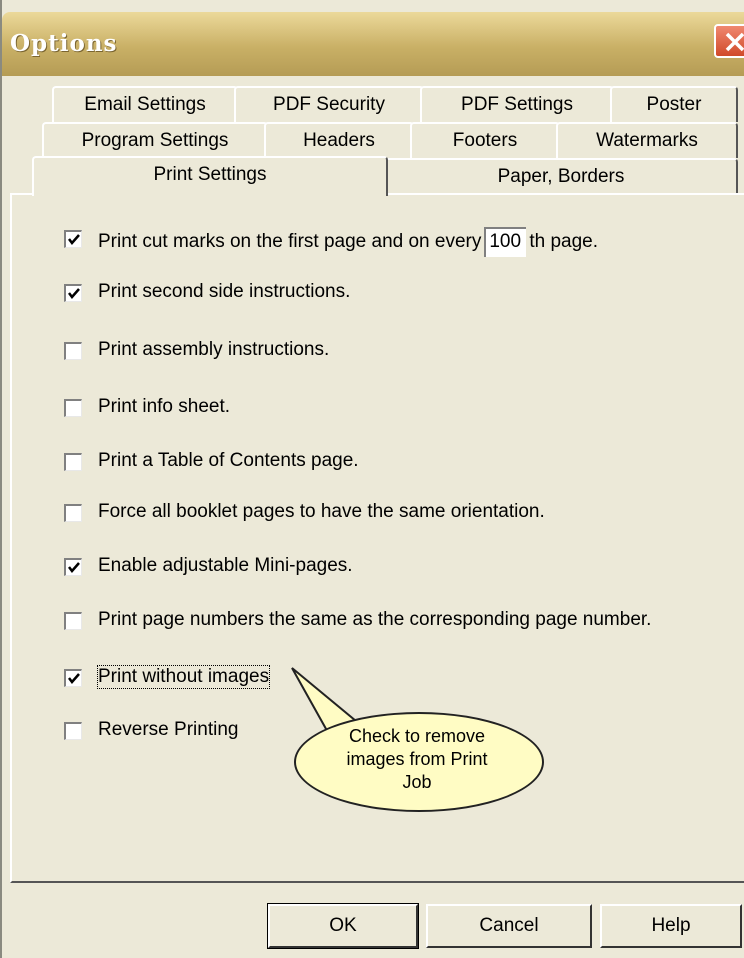 The width and height of the screenshot is (744, 958). I want to click on info-sheet-checkbox, so click(73, 408).